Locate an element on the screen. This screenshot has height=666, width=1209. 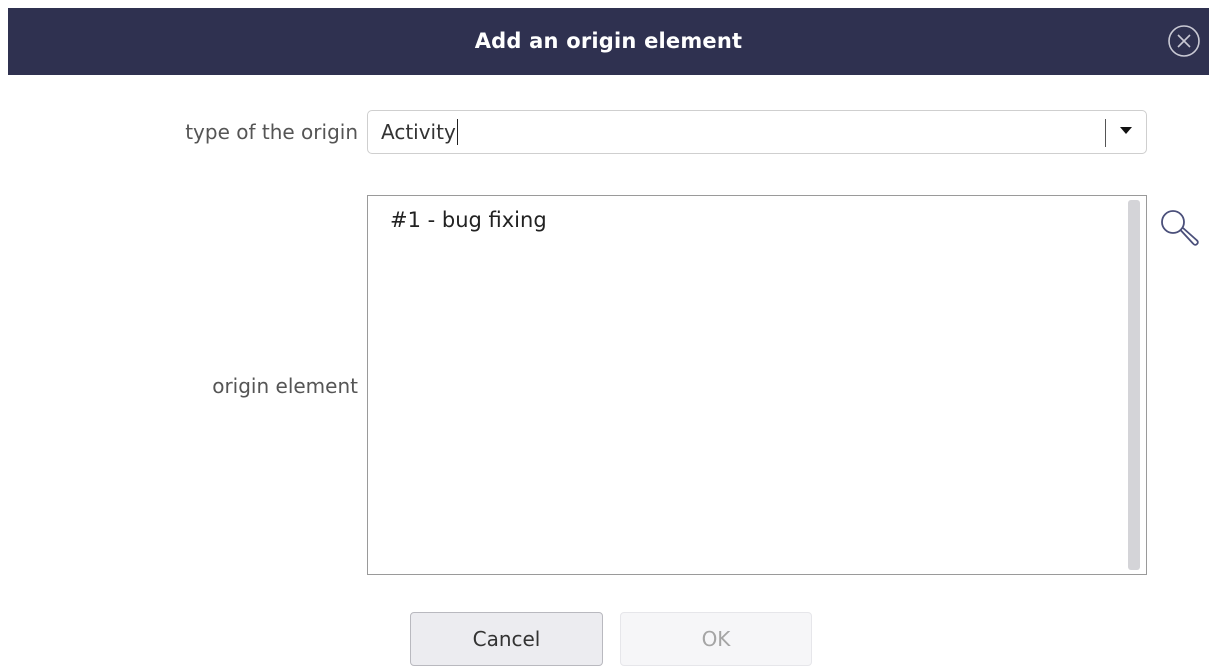
close-button is located at coordinates (1184, 41).